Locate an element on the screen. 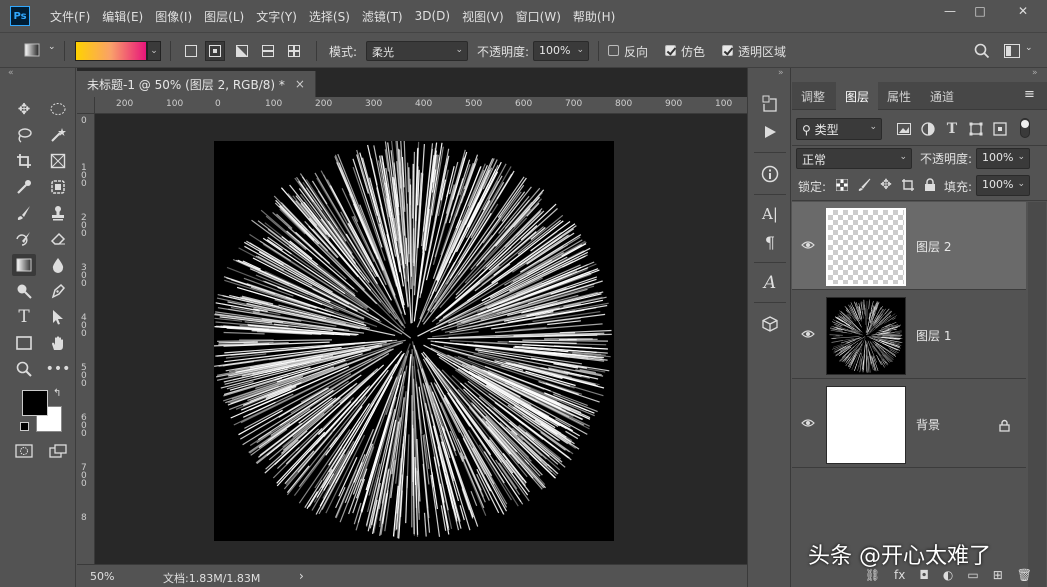 Image resolution: width=1047 pixels, height=587 pixels. lasso-tool-icon is located at coordinates (24, 135).